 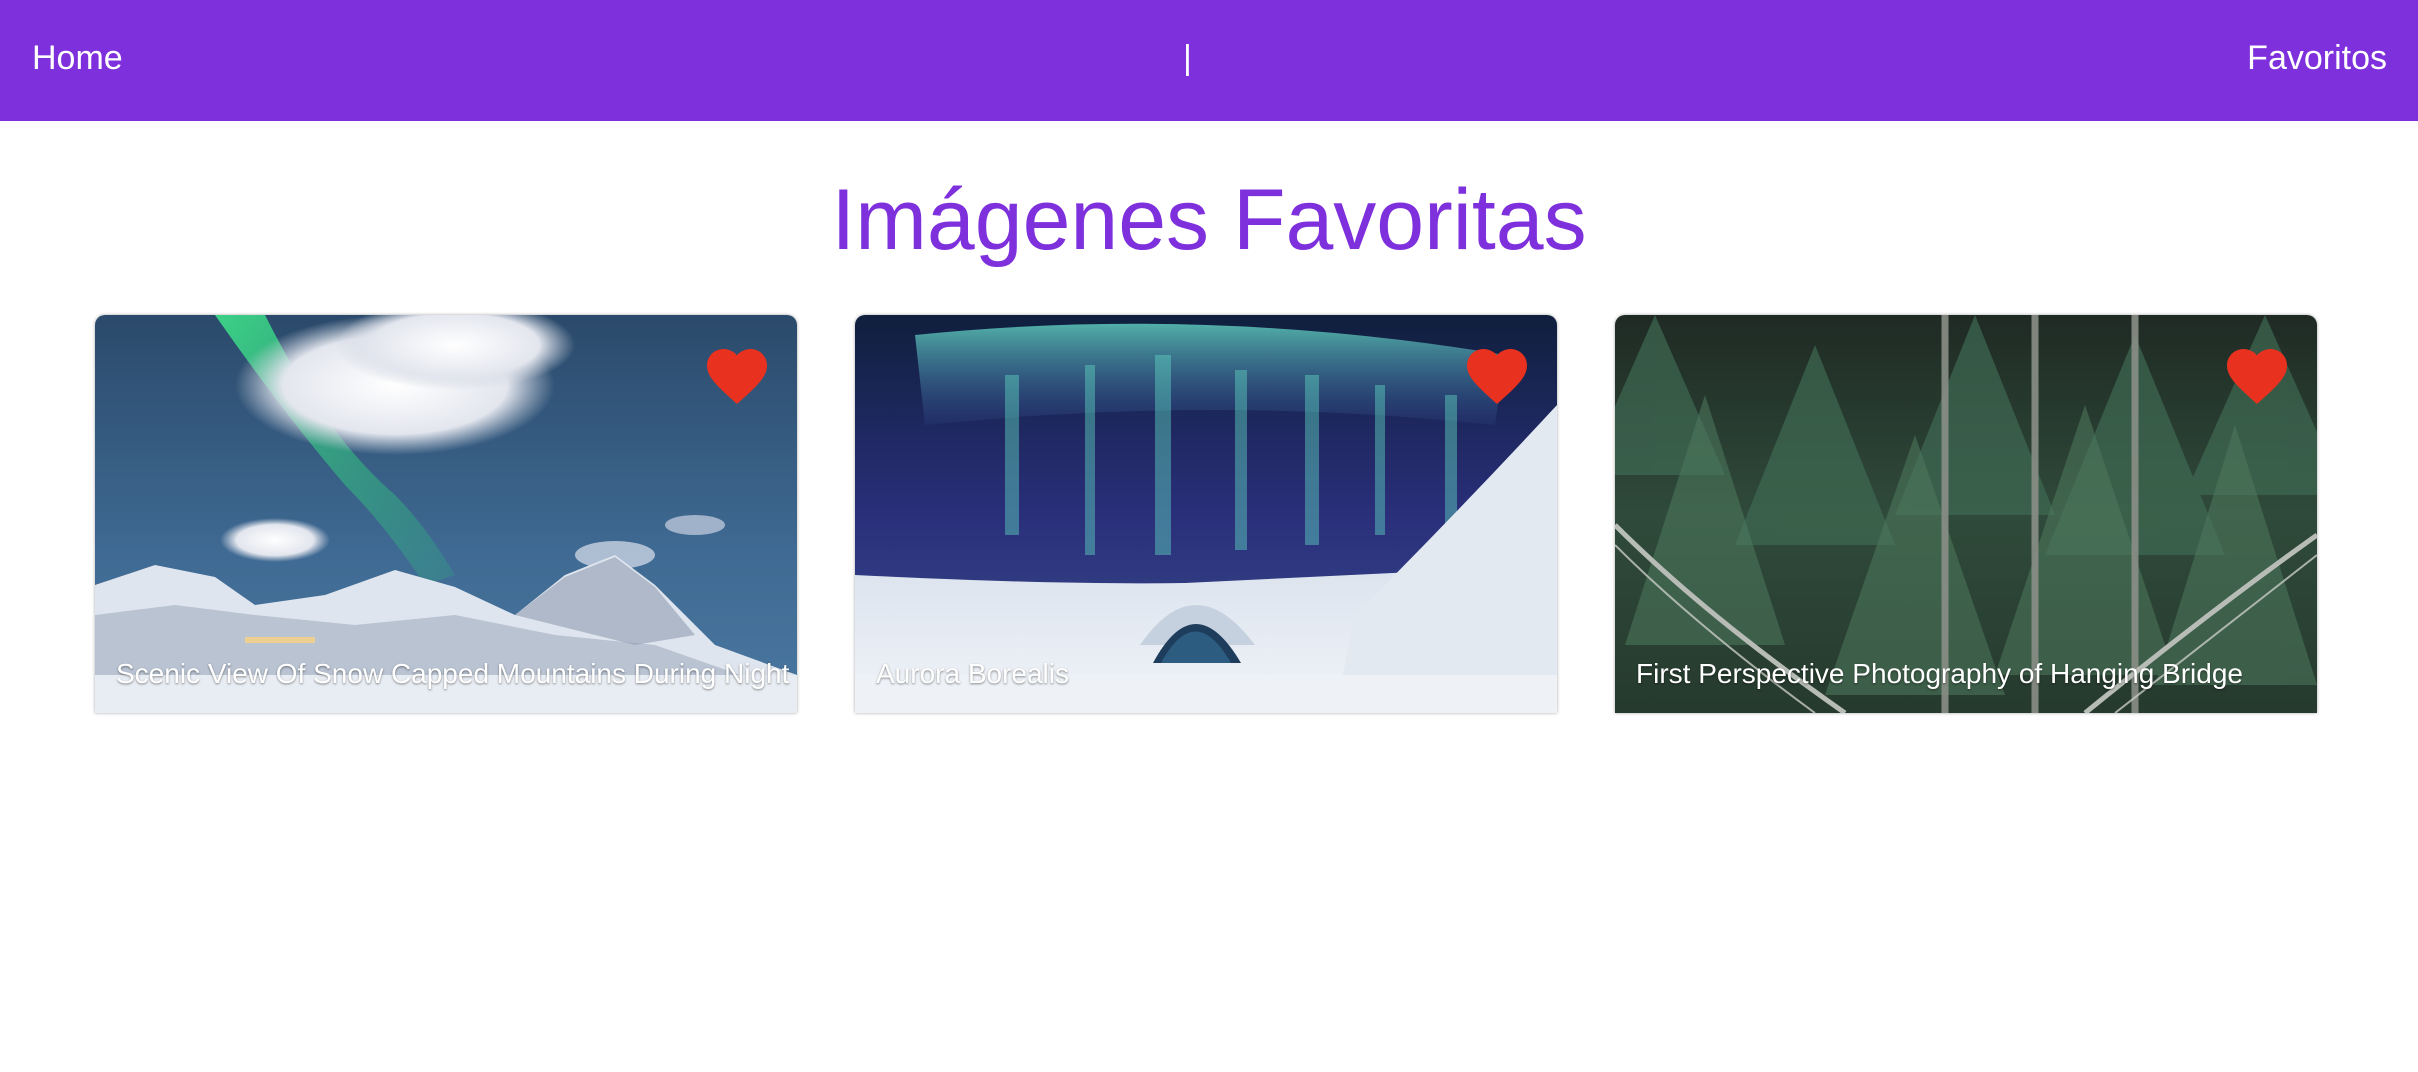 What do you see at coordinates (1209, 220) in the screenshot?
I see `page-title: Imágenes Favoritas` at bounding box center [1209, 220].